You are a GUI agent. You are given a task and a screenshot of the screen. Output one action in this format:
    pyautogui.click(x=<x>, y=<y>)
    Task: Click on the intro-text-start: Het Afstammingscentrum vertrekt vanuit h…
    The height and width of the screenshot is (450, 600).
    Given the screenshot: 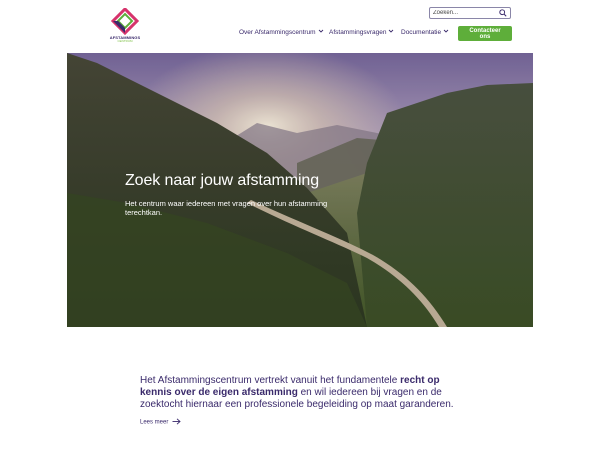 What is the action you would take?
    pyautogui.click(x=270, y=380)
    